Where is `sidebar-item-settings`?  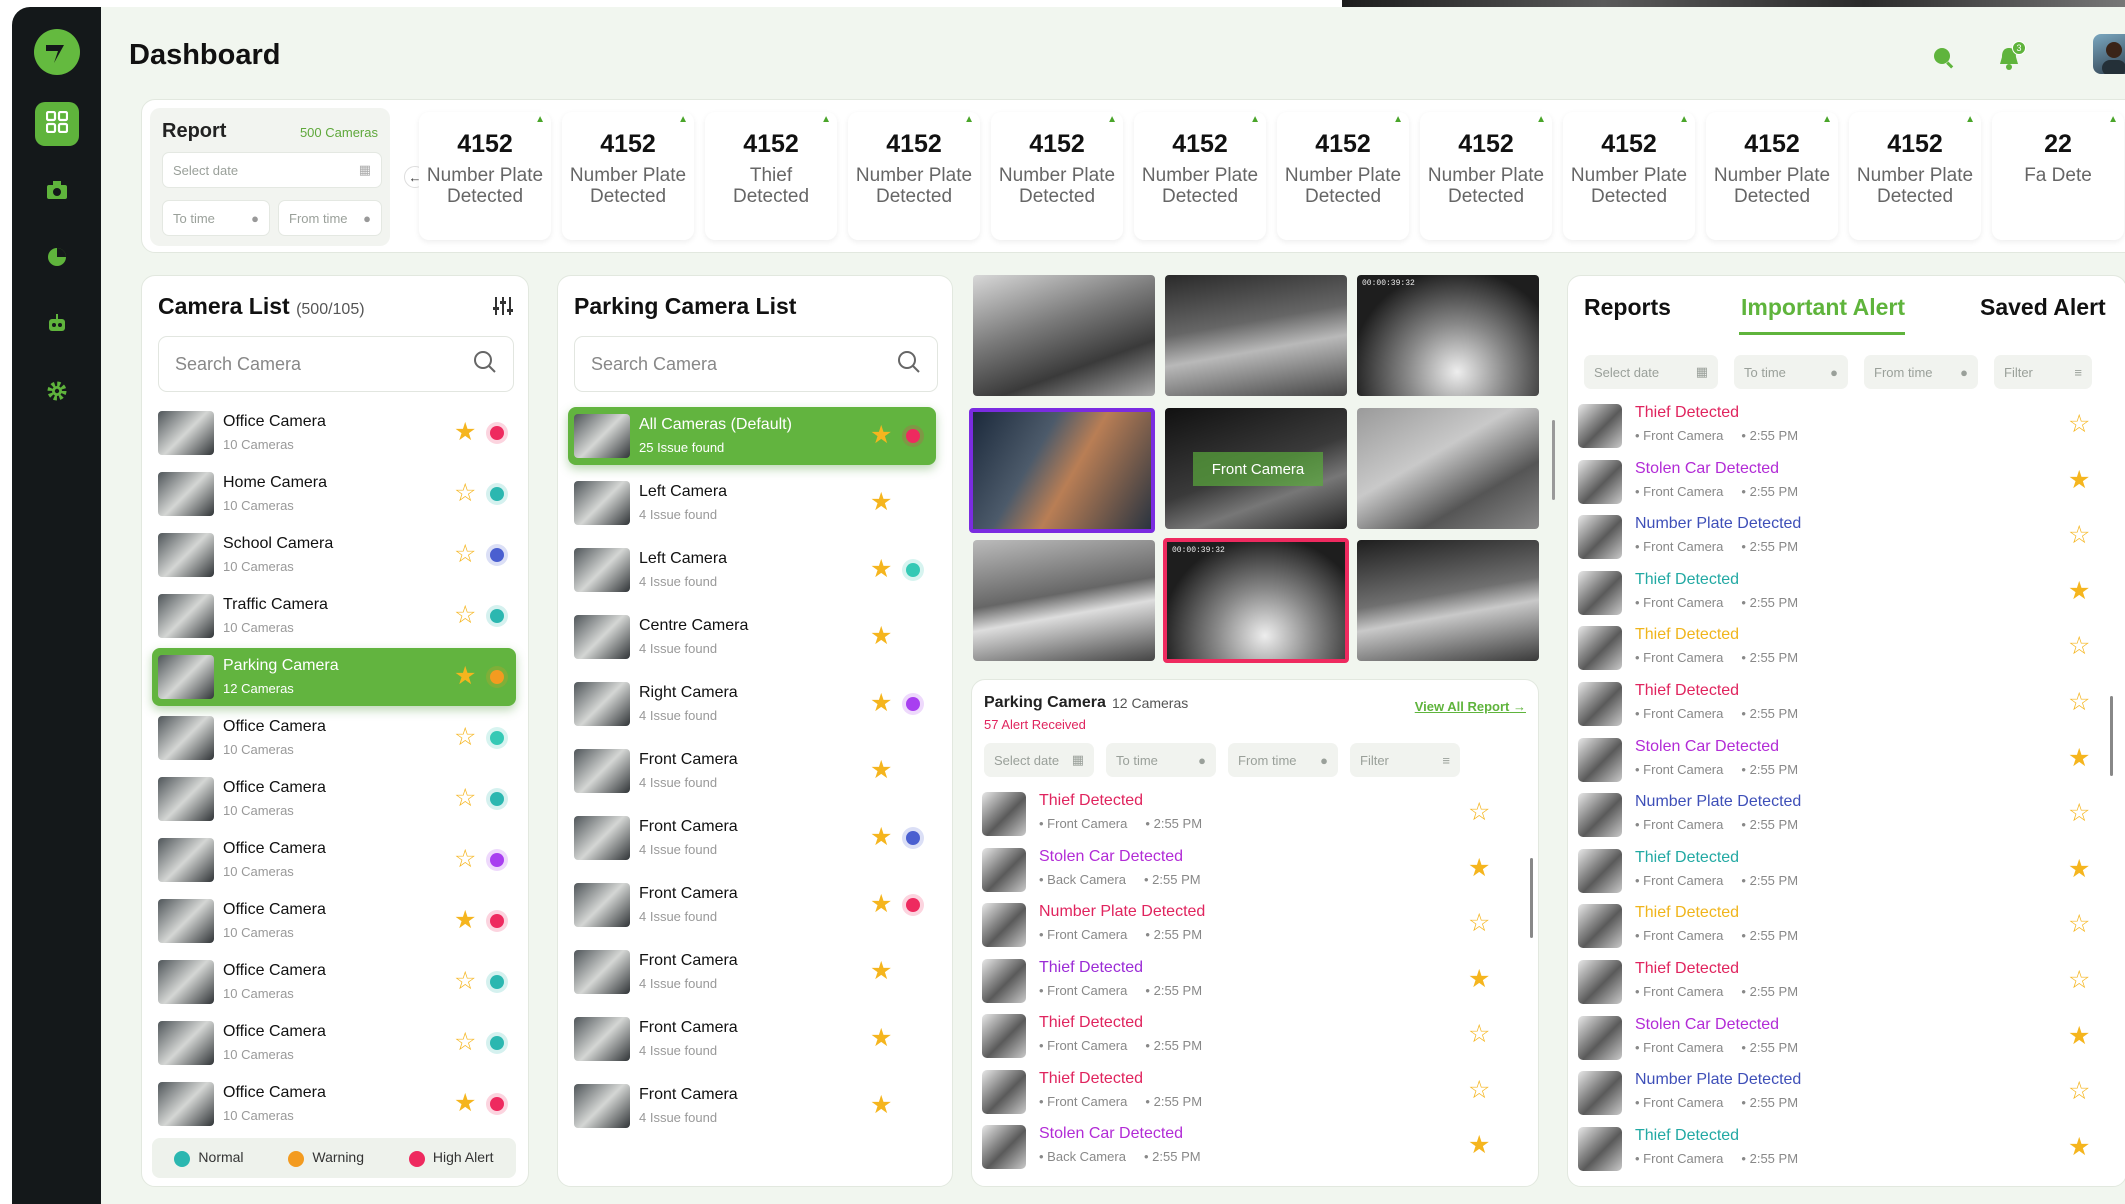
sidebar-item-settings is located at coordinates (57, 393).